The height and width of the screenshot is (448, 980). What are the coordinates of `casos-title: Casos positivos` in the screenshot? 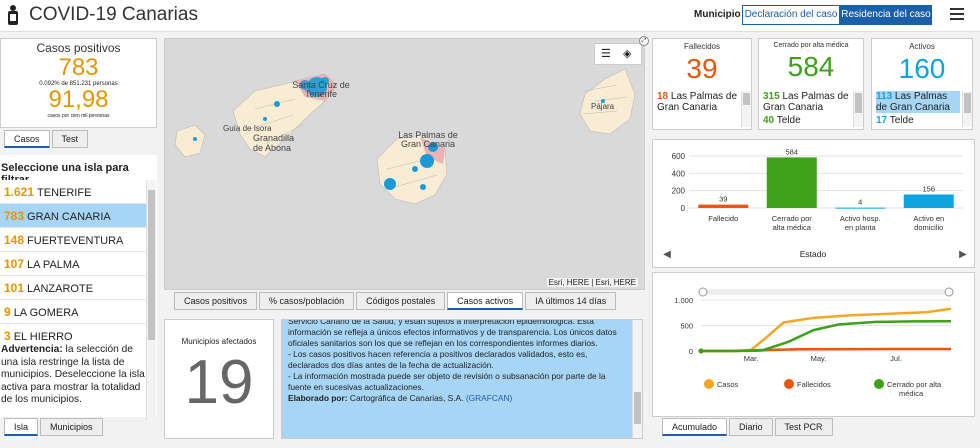 It's located at (78, 48).